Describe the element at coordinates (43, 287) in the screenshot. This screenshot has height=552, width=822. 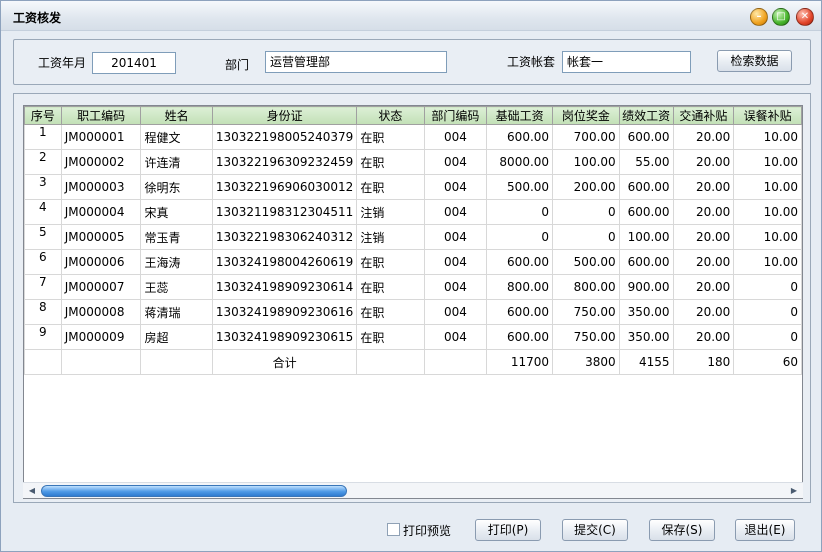
I see `cell-col-index: 7` at that location.